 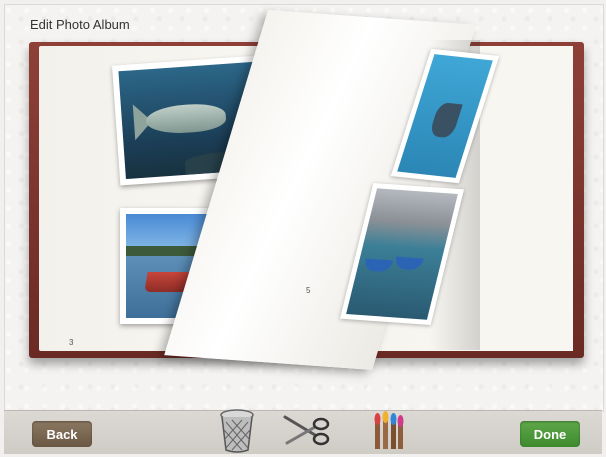 What do you see at coordinates (237, 431) in the screenshot?
I see `trash-icon` at bounding box center [237, 431].